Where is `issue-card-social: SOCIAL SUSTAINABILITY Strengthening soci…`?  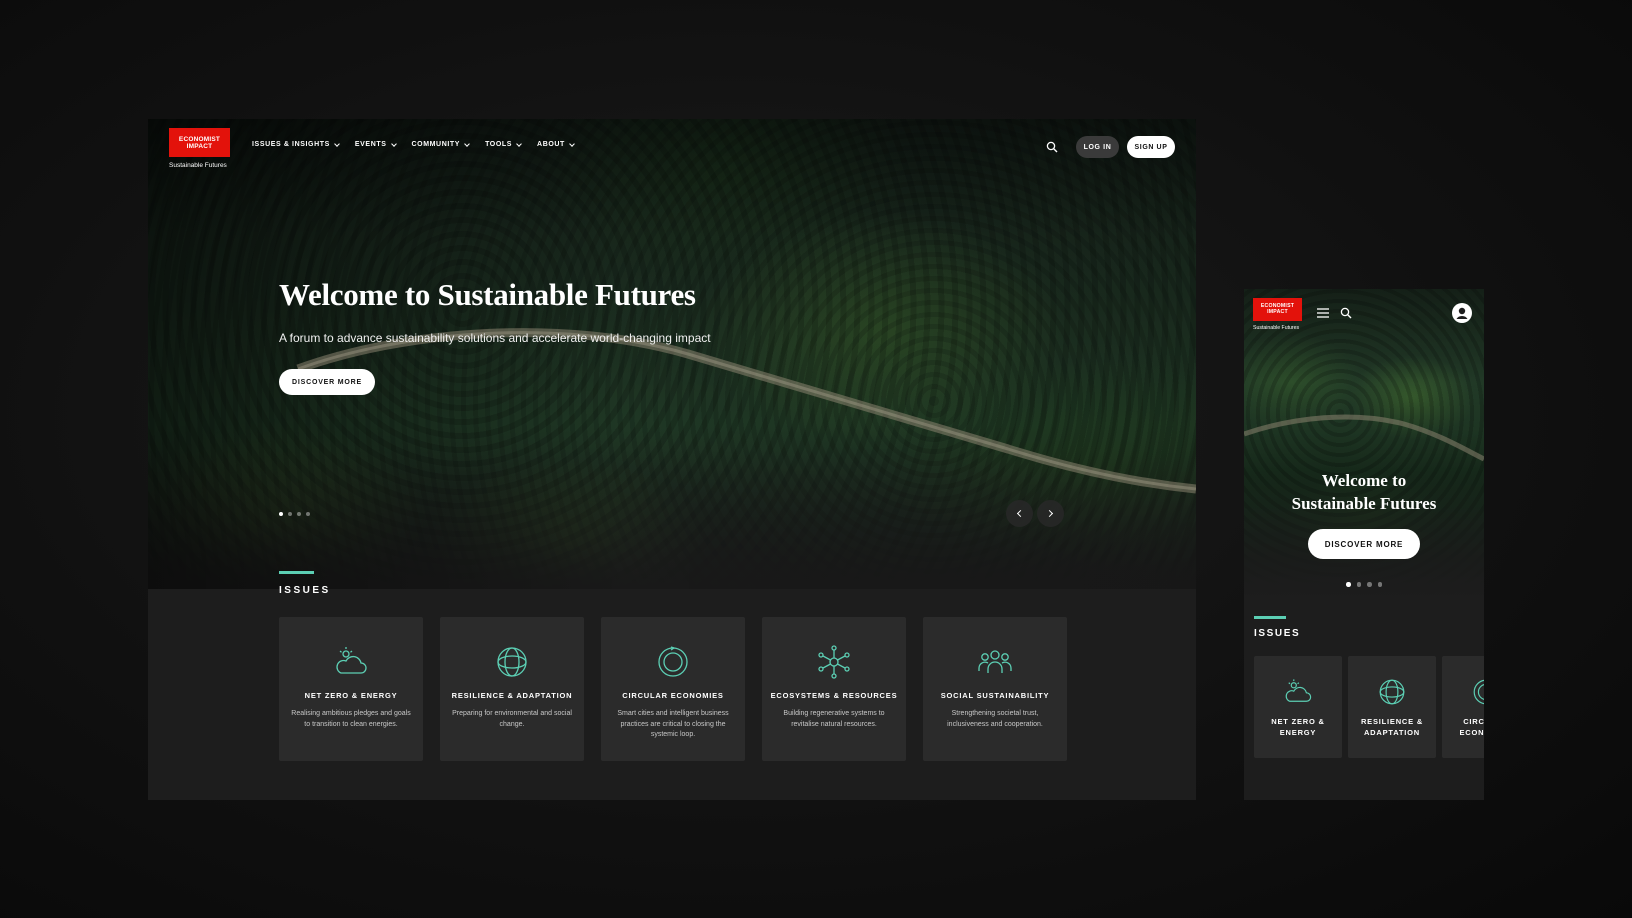 issue-card-social: SOCIAL SUSTAINABILITY Strengthening soci… is located at coordinates (995, 689).